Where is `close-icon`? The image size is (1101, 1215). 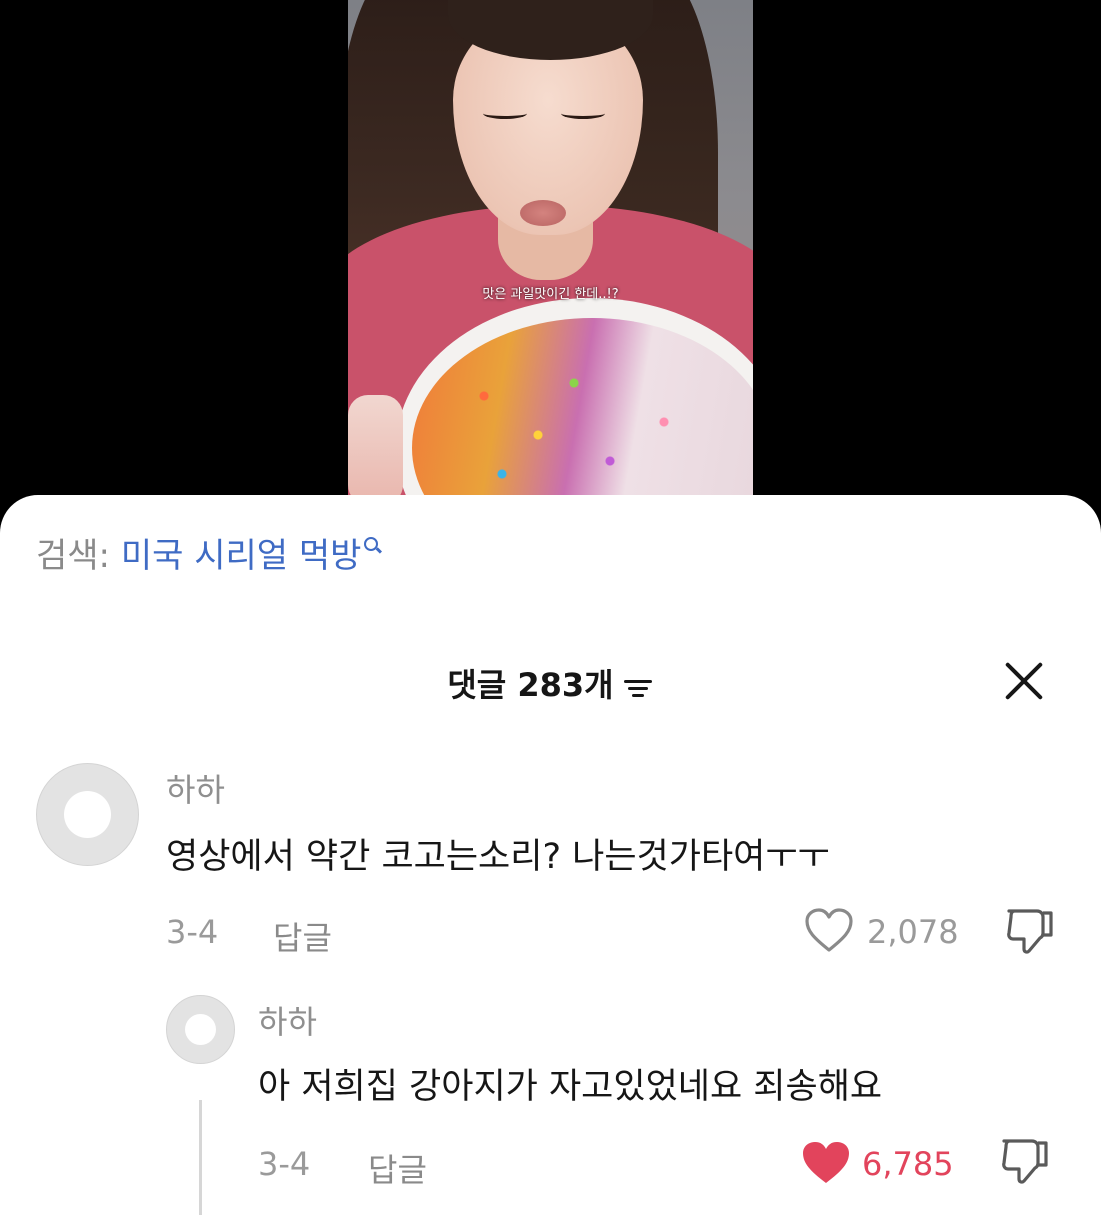
close-icon is located at coordinates (1024, 681).